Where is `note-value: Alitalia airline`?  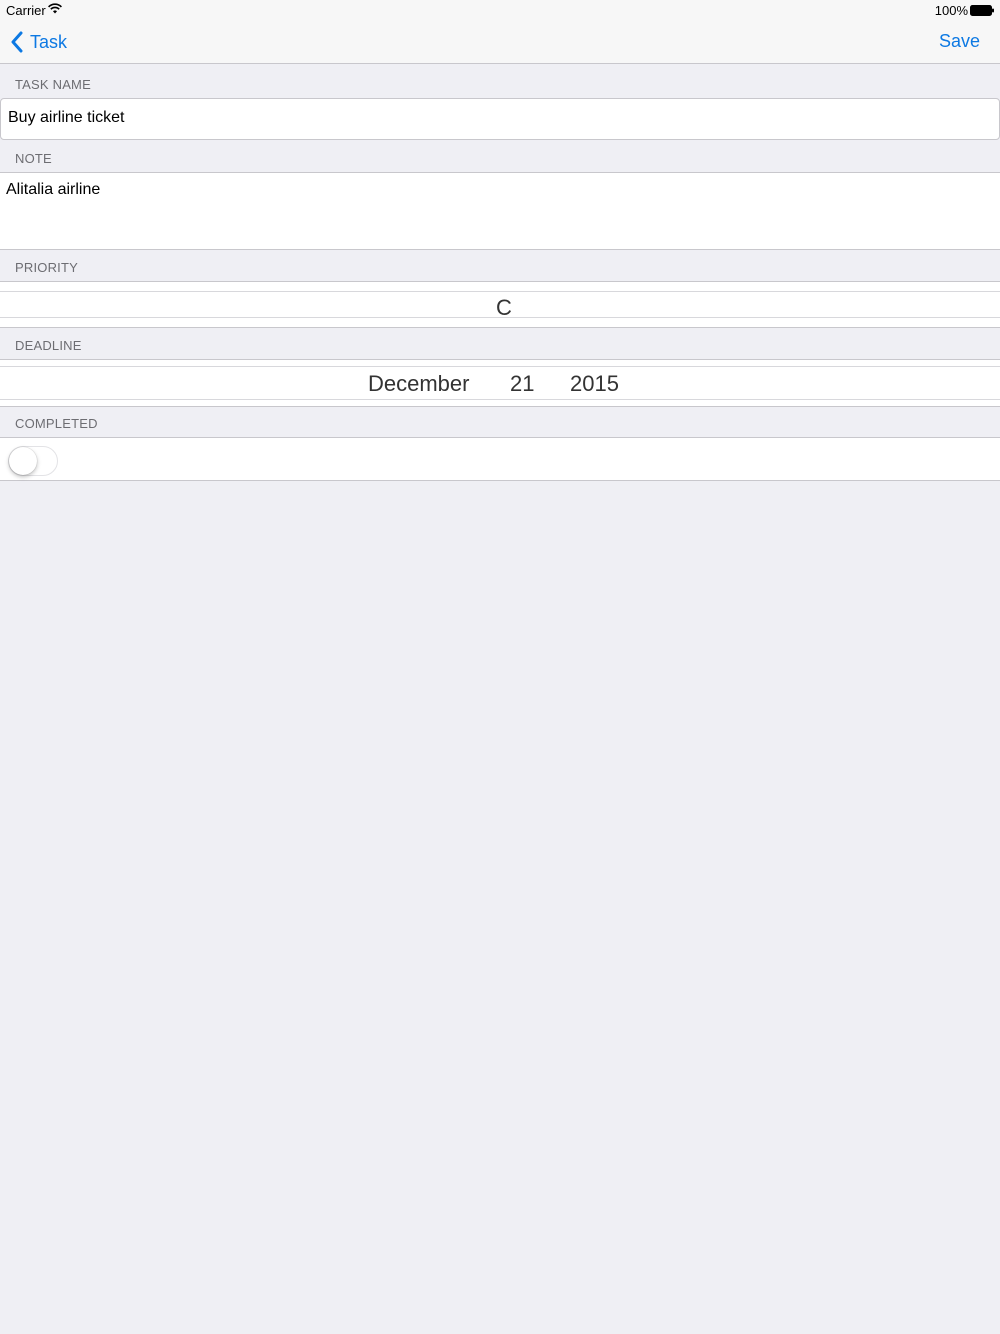
note-value: Alitalia airline is located at coordinates (53, 189).